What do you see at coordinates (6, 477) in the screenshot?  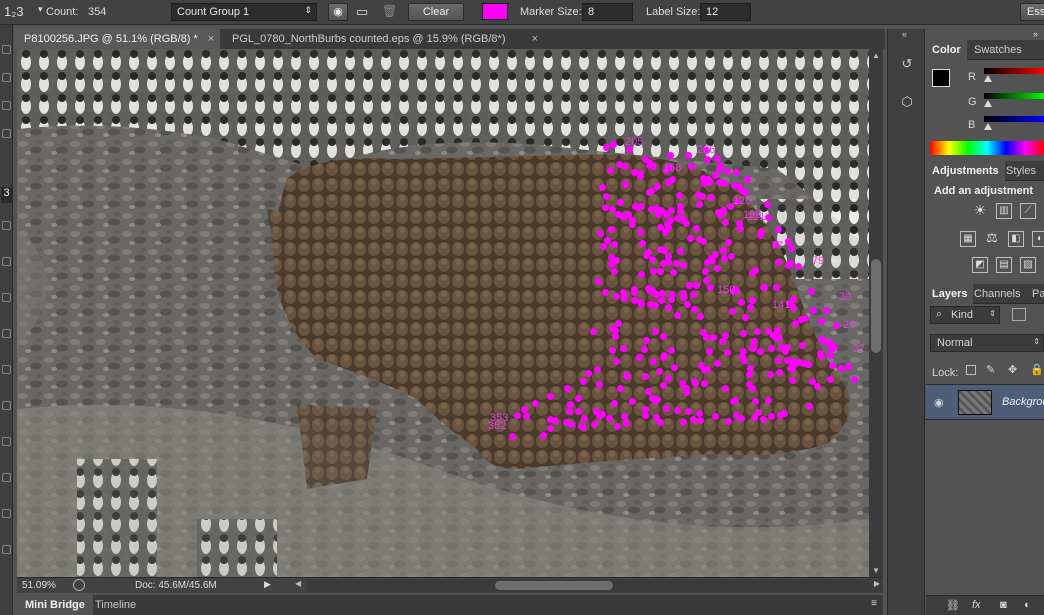 I see `path-select-tool-icon` at bounding box center [6, 477].